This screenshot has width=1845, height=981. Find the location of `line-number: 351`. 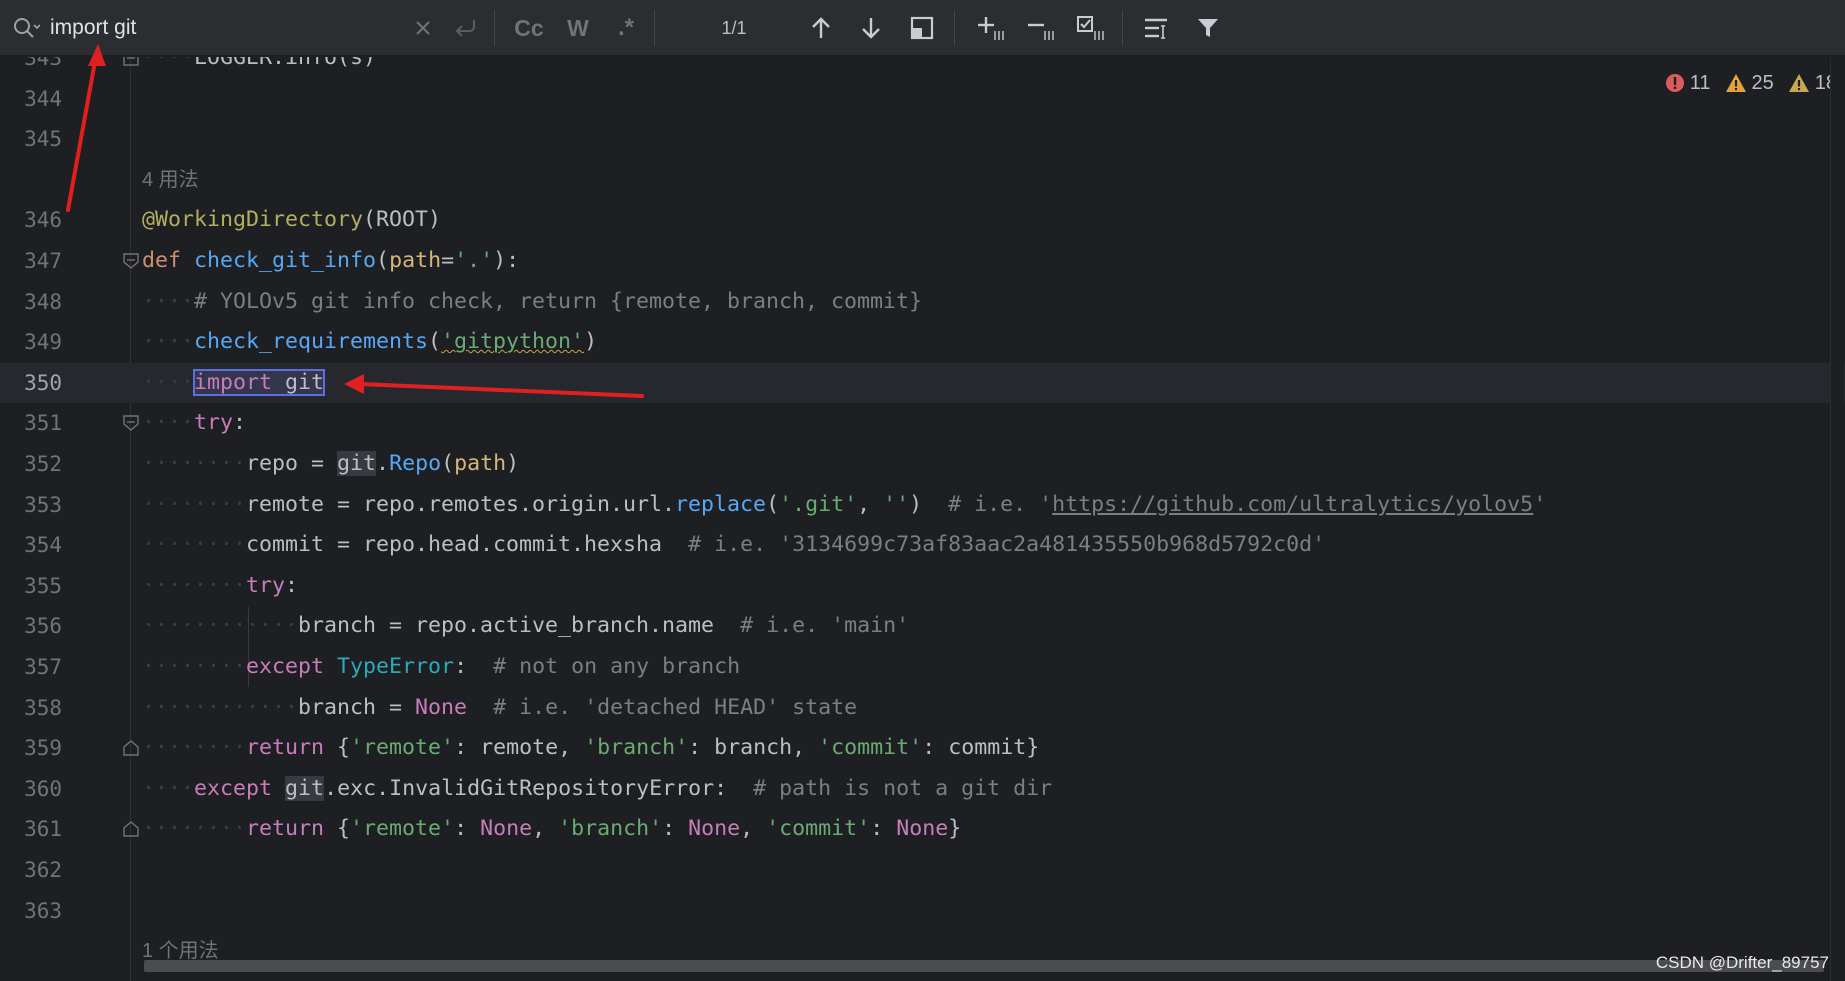

line-number: 351 is located at coordinates (43, 423).